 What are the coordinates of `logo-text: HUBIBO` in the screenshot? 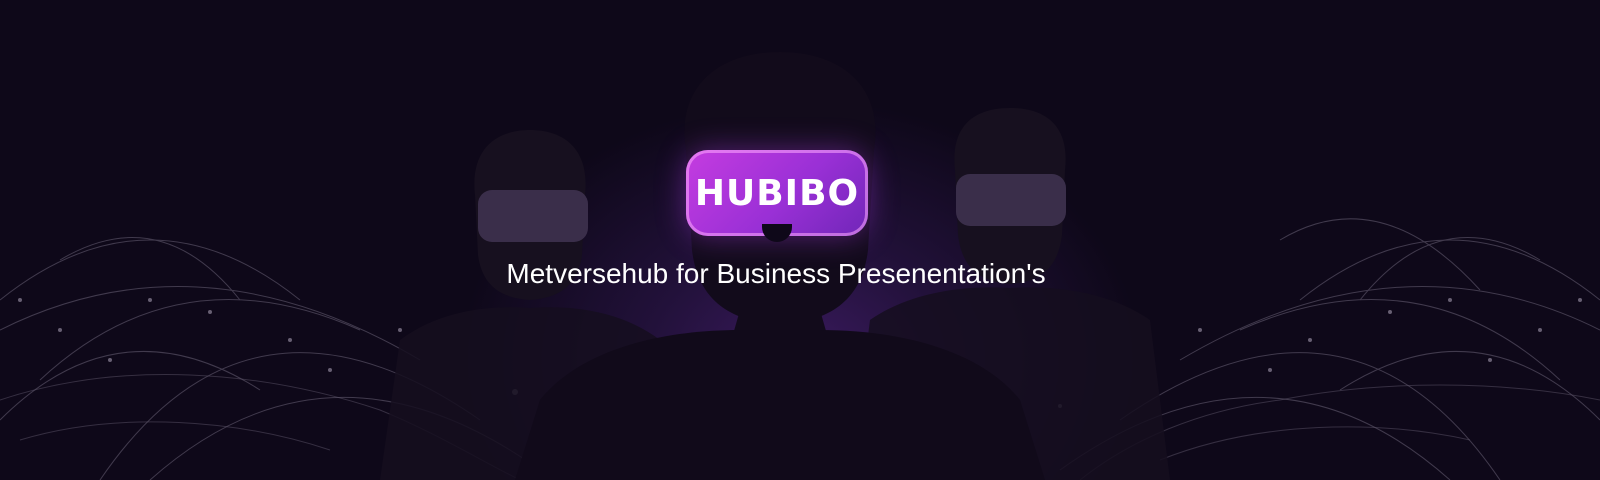 It's located at (777, 193).